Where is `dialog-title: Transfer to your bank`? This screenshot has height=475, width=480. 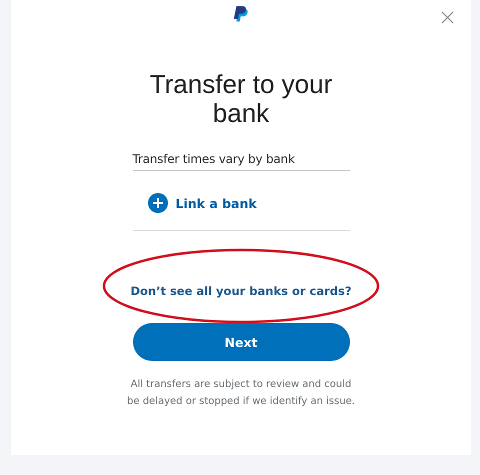 dialog-title: Transfer to your bank is located at coordinates (241, 99).